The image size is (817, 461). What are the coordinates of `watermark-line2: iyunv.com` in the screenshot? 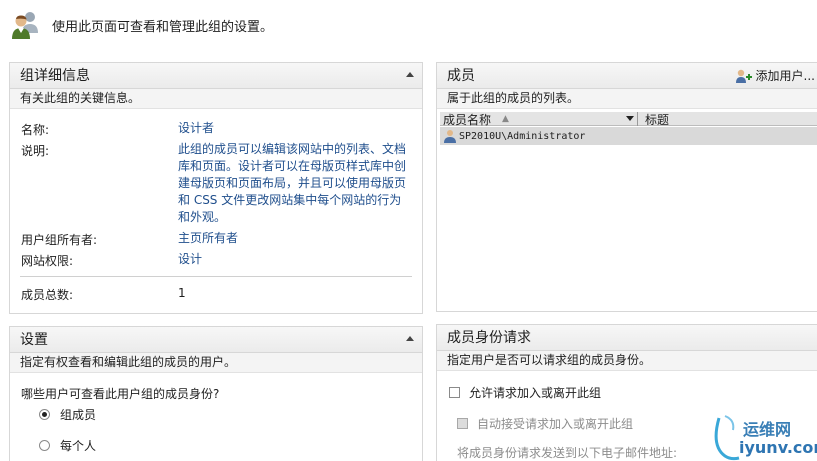 It's located at (778, 447).